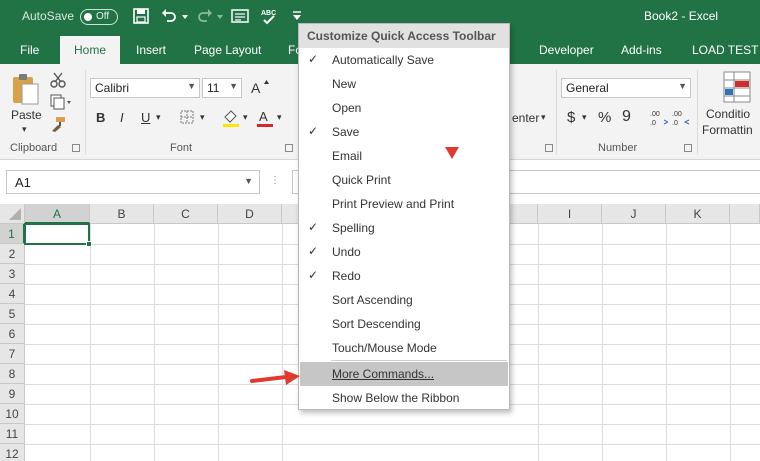 The image size is (760, 461). I want to click on row-header: 9, so click(12, 394).